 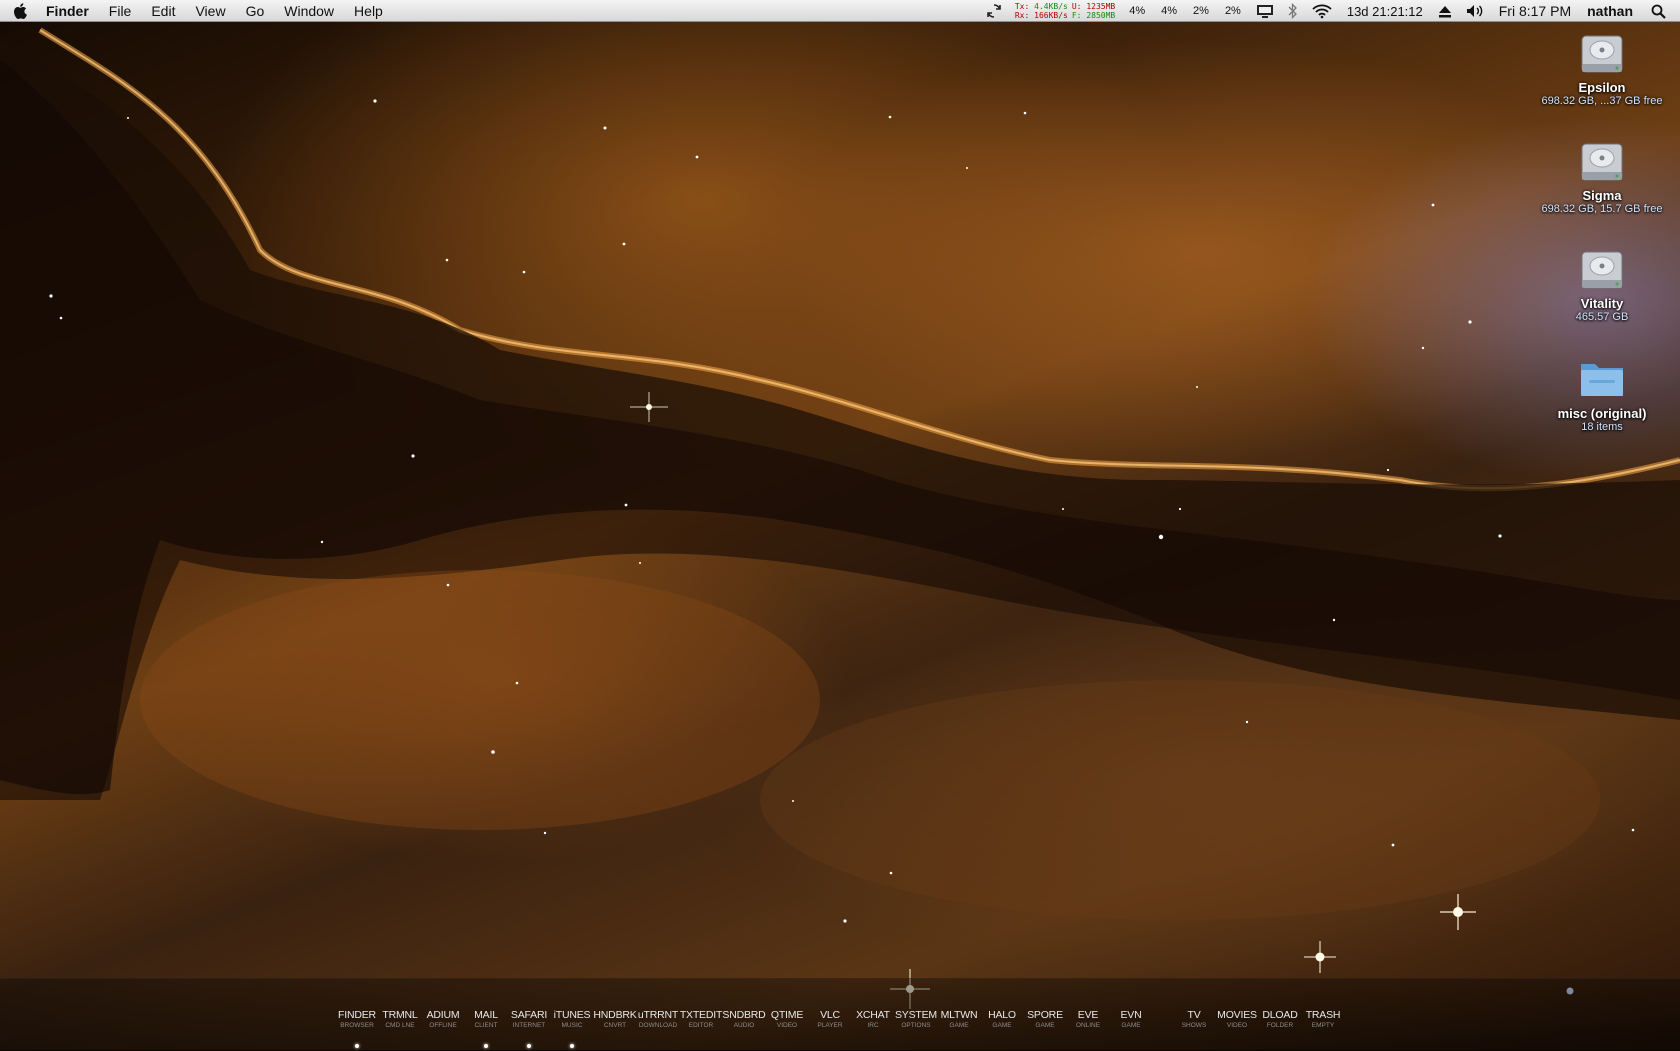 What do you see at coordinates (1602, 68) in the screenshot?
I see `desktop-item-epsilon: Epsilon 698.32 GB, ...37 GB free` at bounding box center [1602, 68].